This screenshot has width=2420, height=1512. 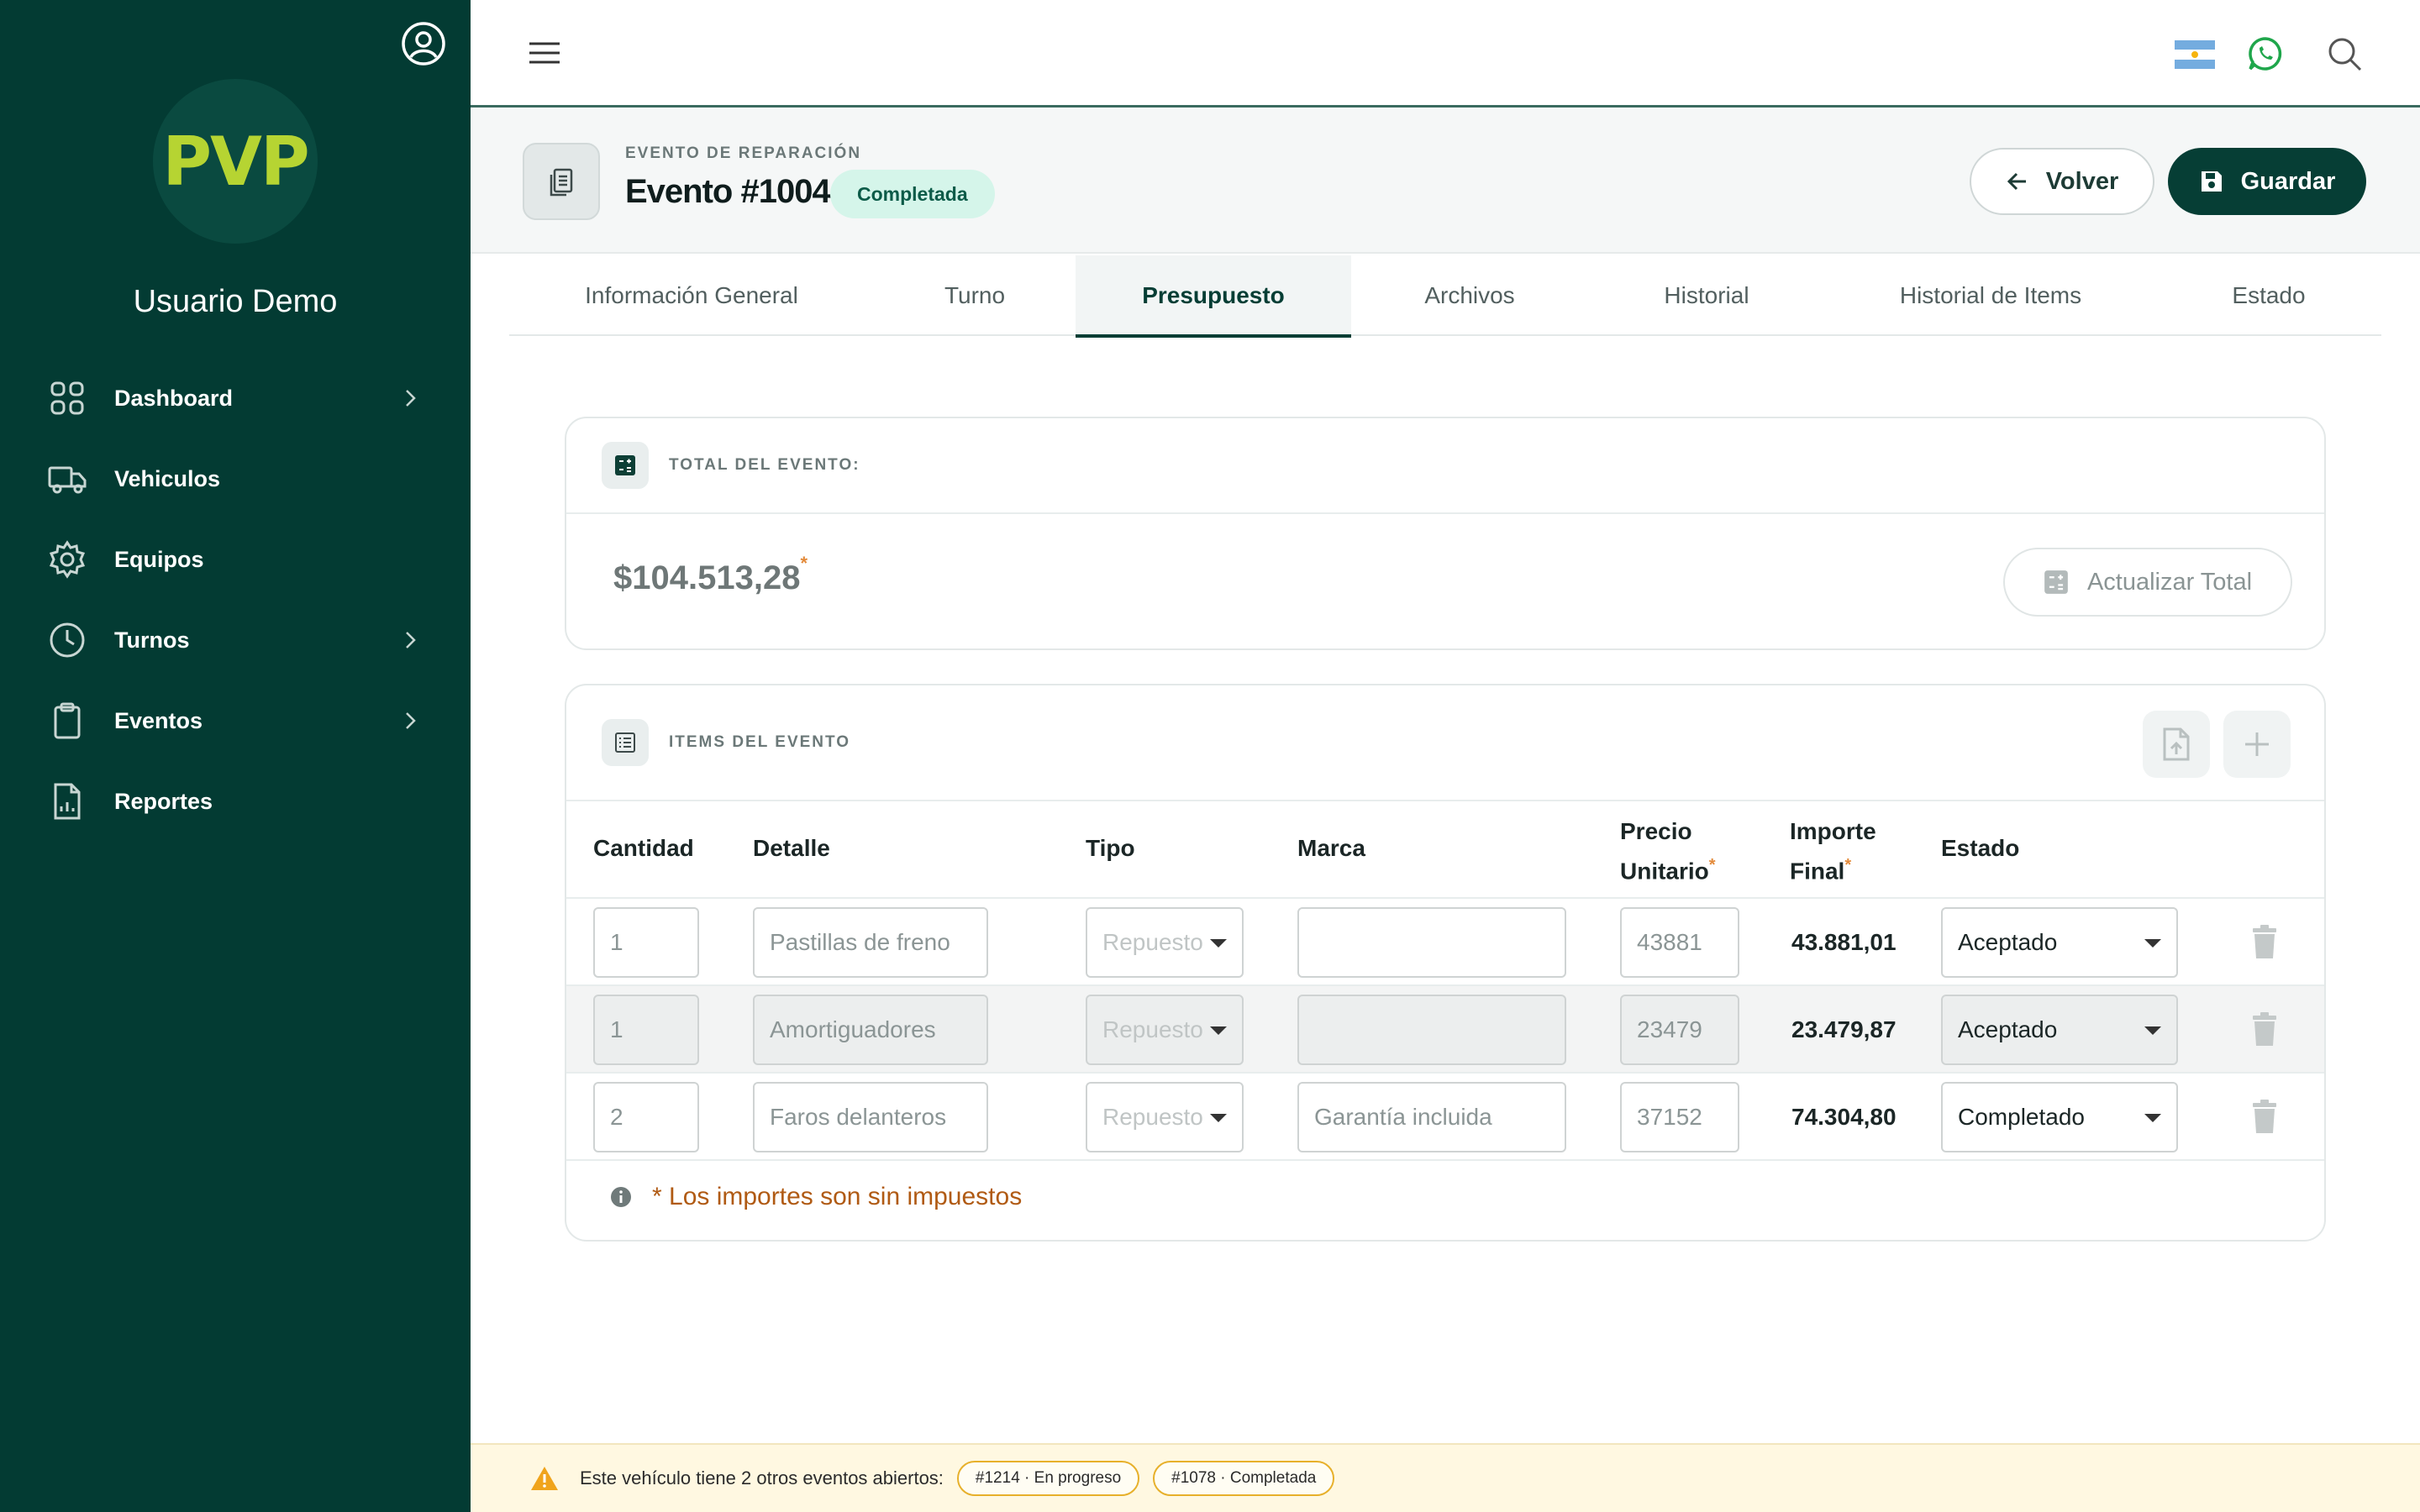 What do you see at coordinates (67, 801) in the screenshot?
I see `report-file-icon` at bounding box center [67, 801].